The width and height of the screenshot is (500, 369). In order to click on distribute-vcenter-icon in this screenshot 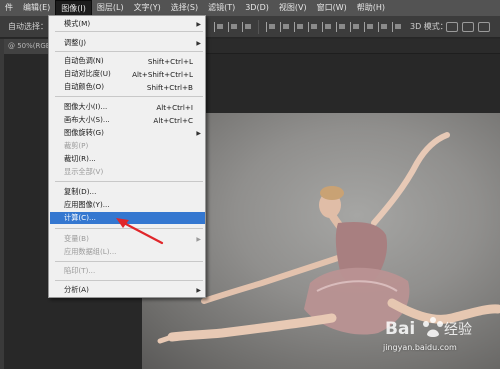, I will do `click(285, 27)`.